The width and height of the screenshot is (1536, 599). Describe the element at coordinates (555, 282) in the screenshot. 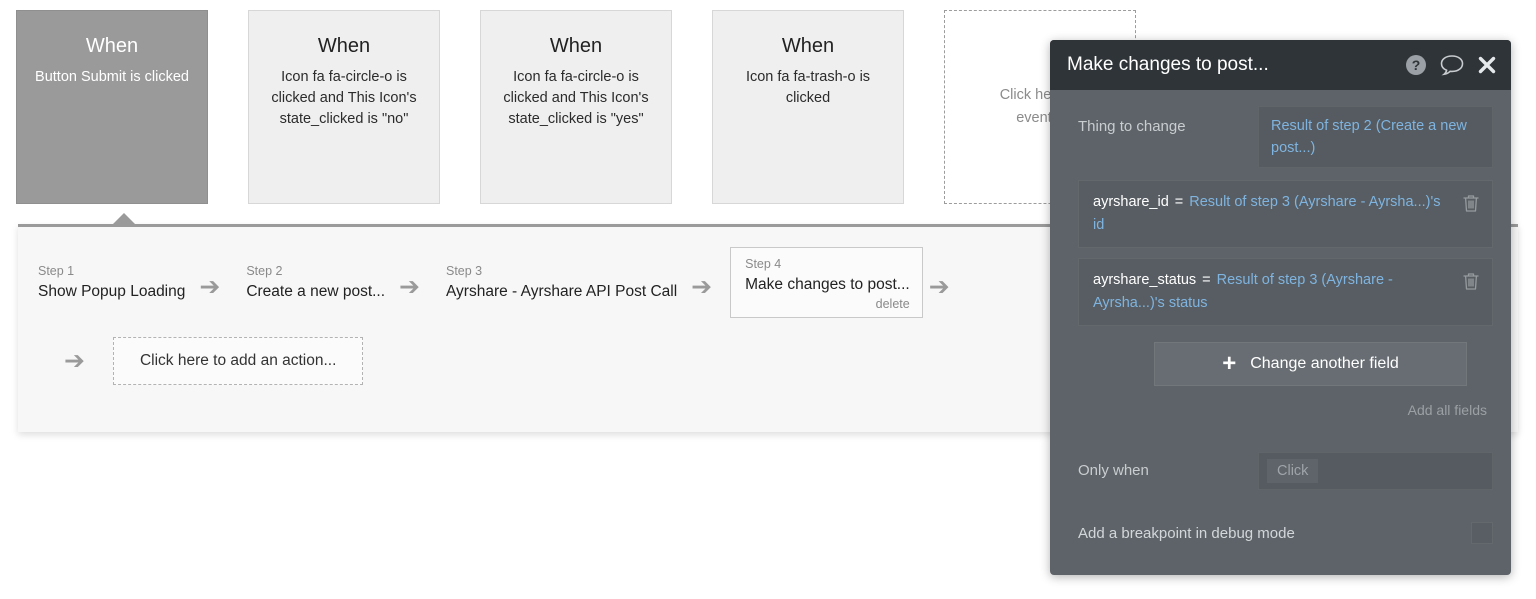

I see `workflow-step-3: Step 3 Ayrshare - Ayrshare API Post Call` at that location.